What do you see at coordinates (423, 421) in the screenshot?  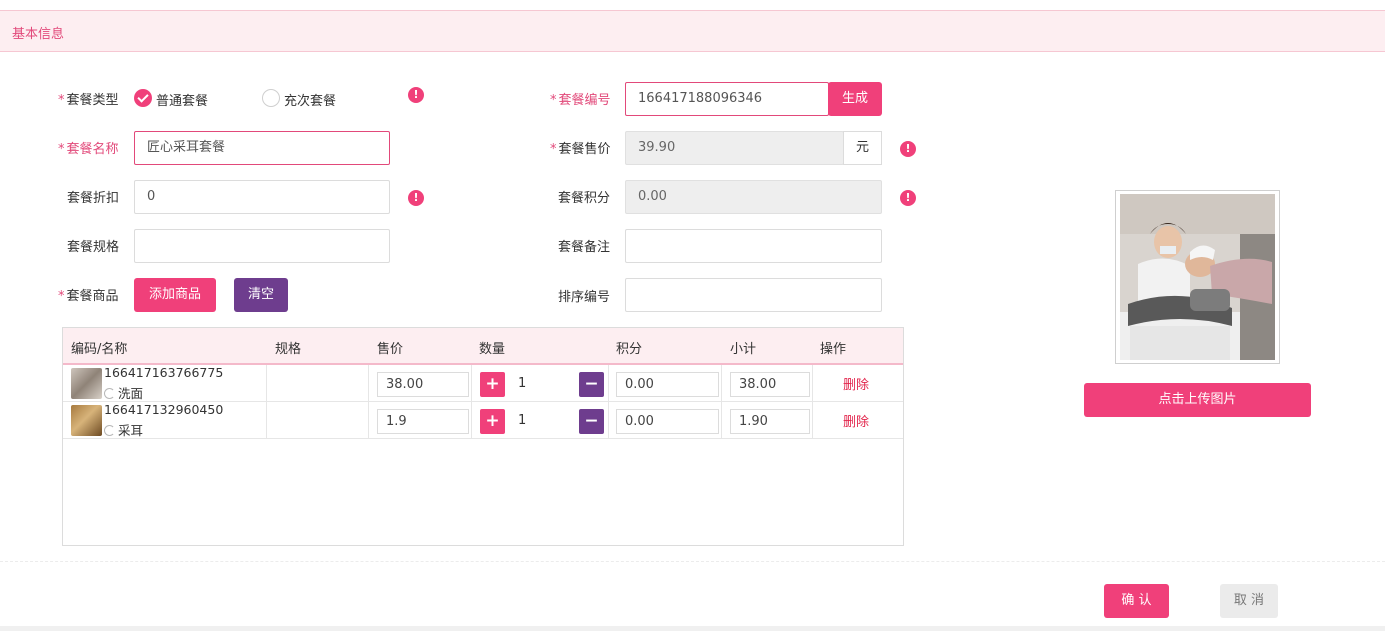 I see `price-input: 1.9` at bounding box center [423, 421].